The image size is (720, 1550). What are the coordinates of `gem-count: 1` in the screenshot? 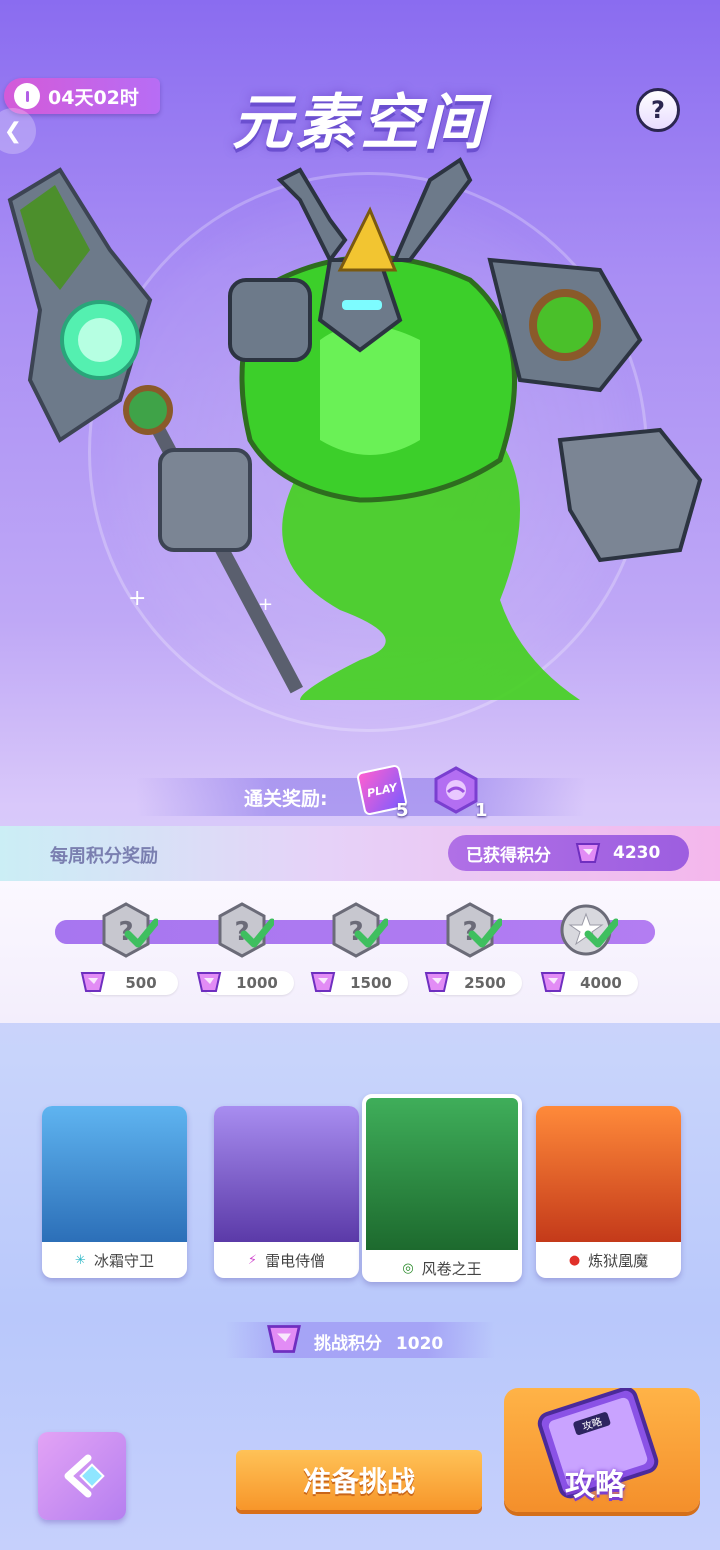 It's located at (481, 810).